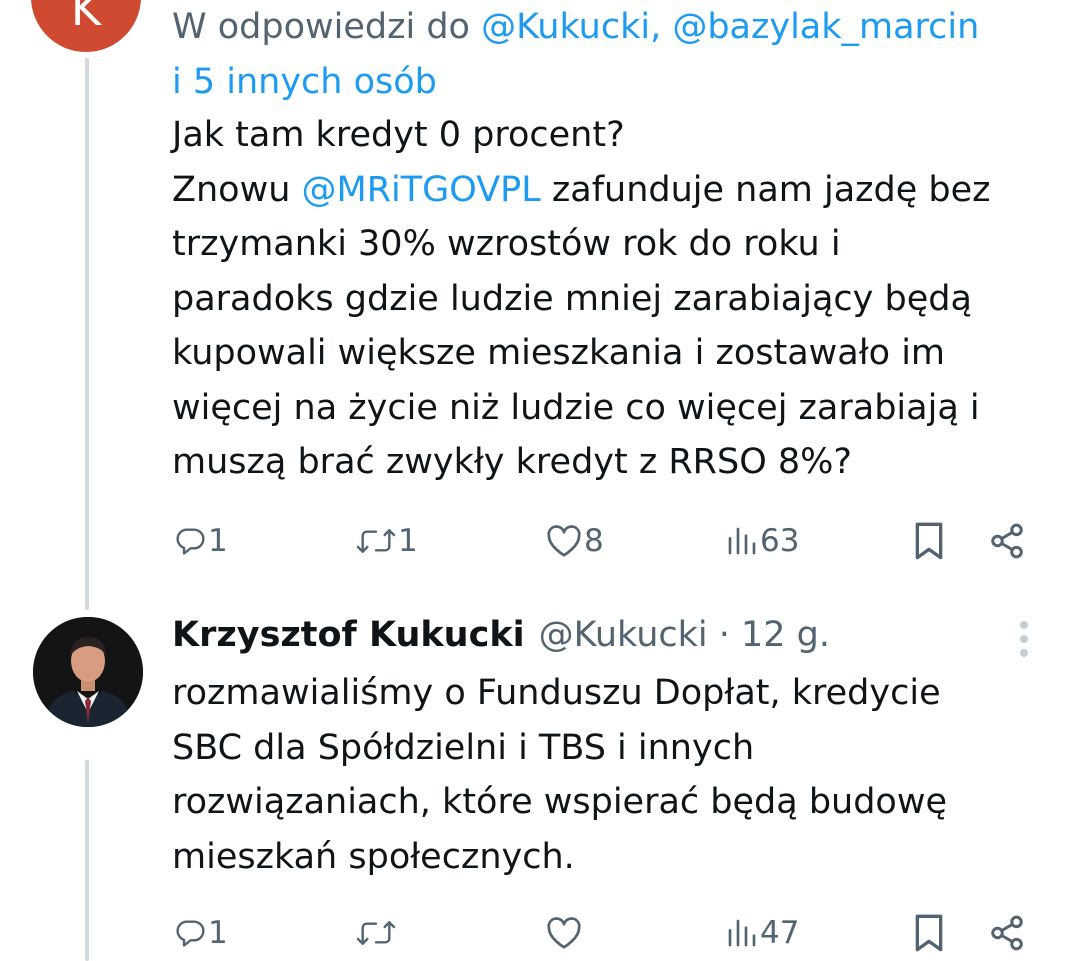  Describe the element at coordinates (348, 635) in the screenshot. I see `author-name: Krzysztof Kukucki` at that location.